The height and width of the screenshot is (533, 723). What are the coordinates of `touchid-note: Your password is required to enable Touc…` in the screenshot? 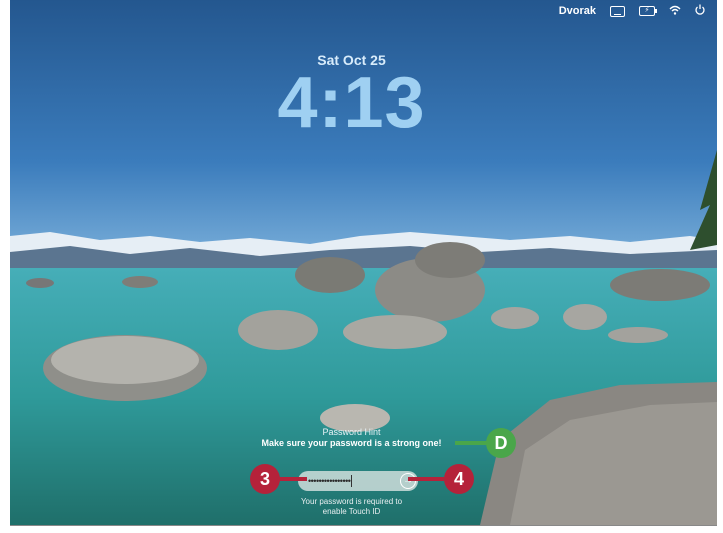 It's located at (356, 507).